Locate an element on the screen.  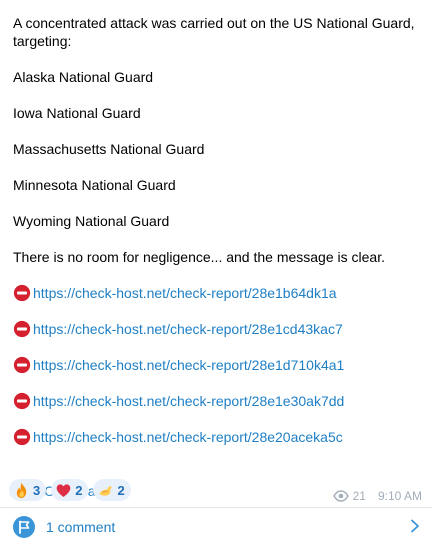
chevron-right-icon is located at coordinates (415, 526).